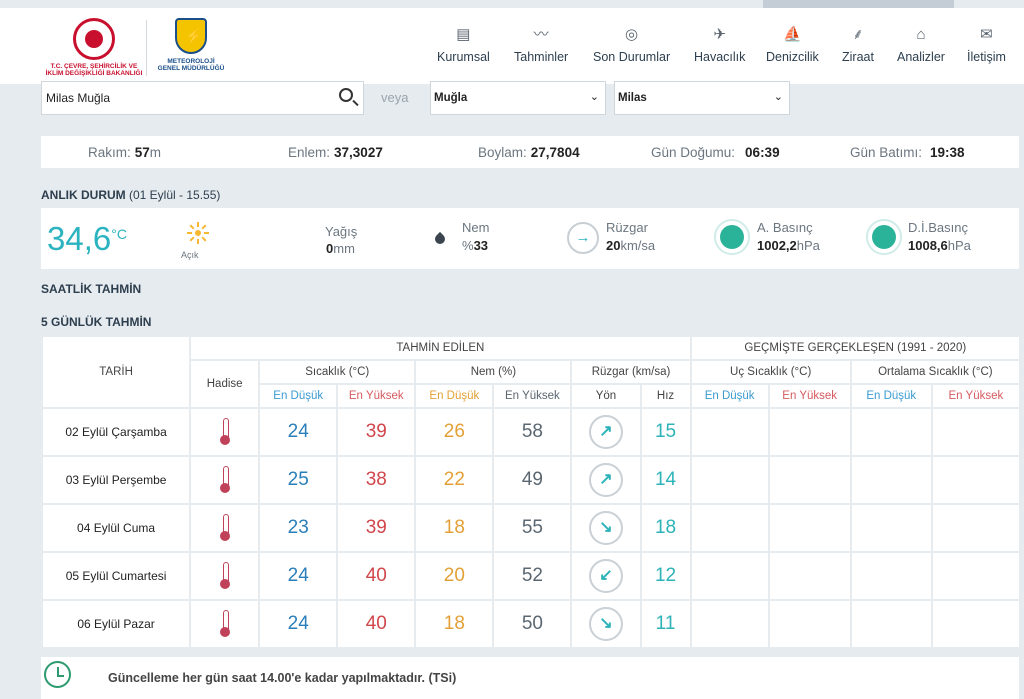  Describe the element at coordinates (463, 49) in the screenshot. I see `nav-kurumsal: ▤ Kurumsal` at that location.